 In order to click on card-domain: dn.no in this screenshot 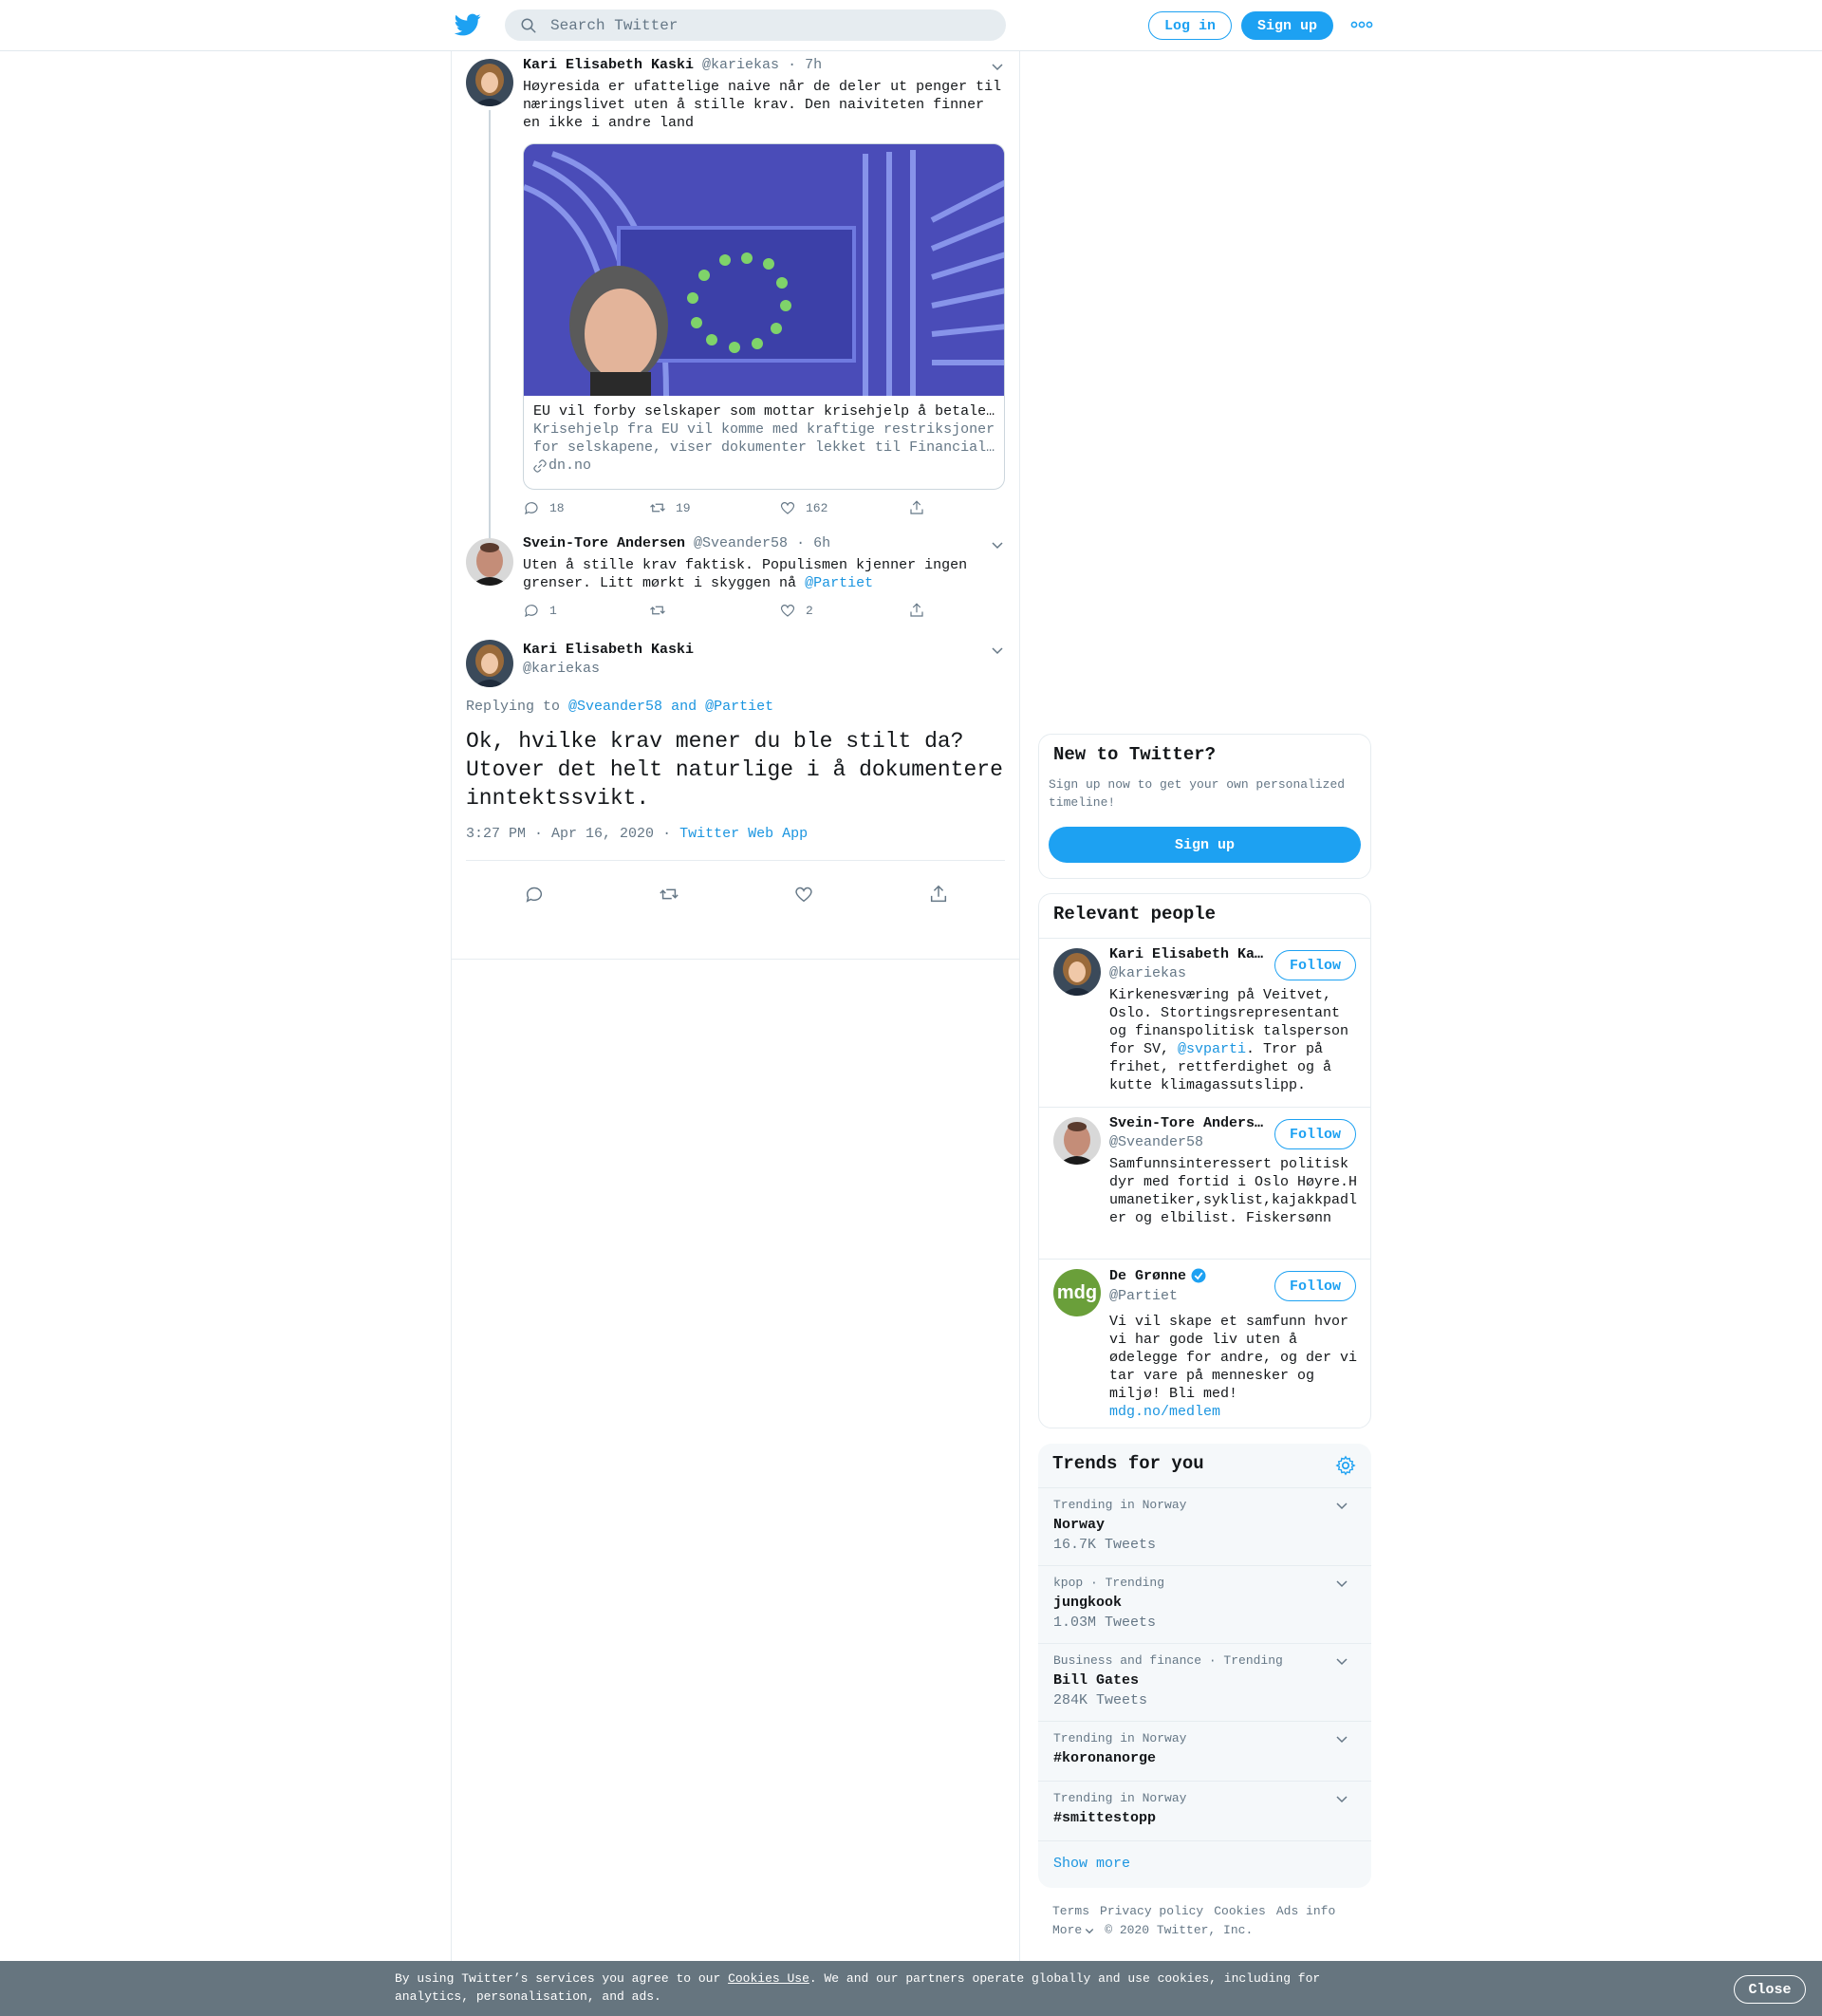, I will do `click(570, 465)`.